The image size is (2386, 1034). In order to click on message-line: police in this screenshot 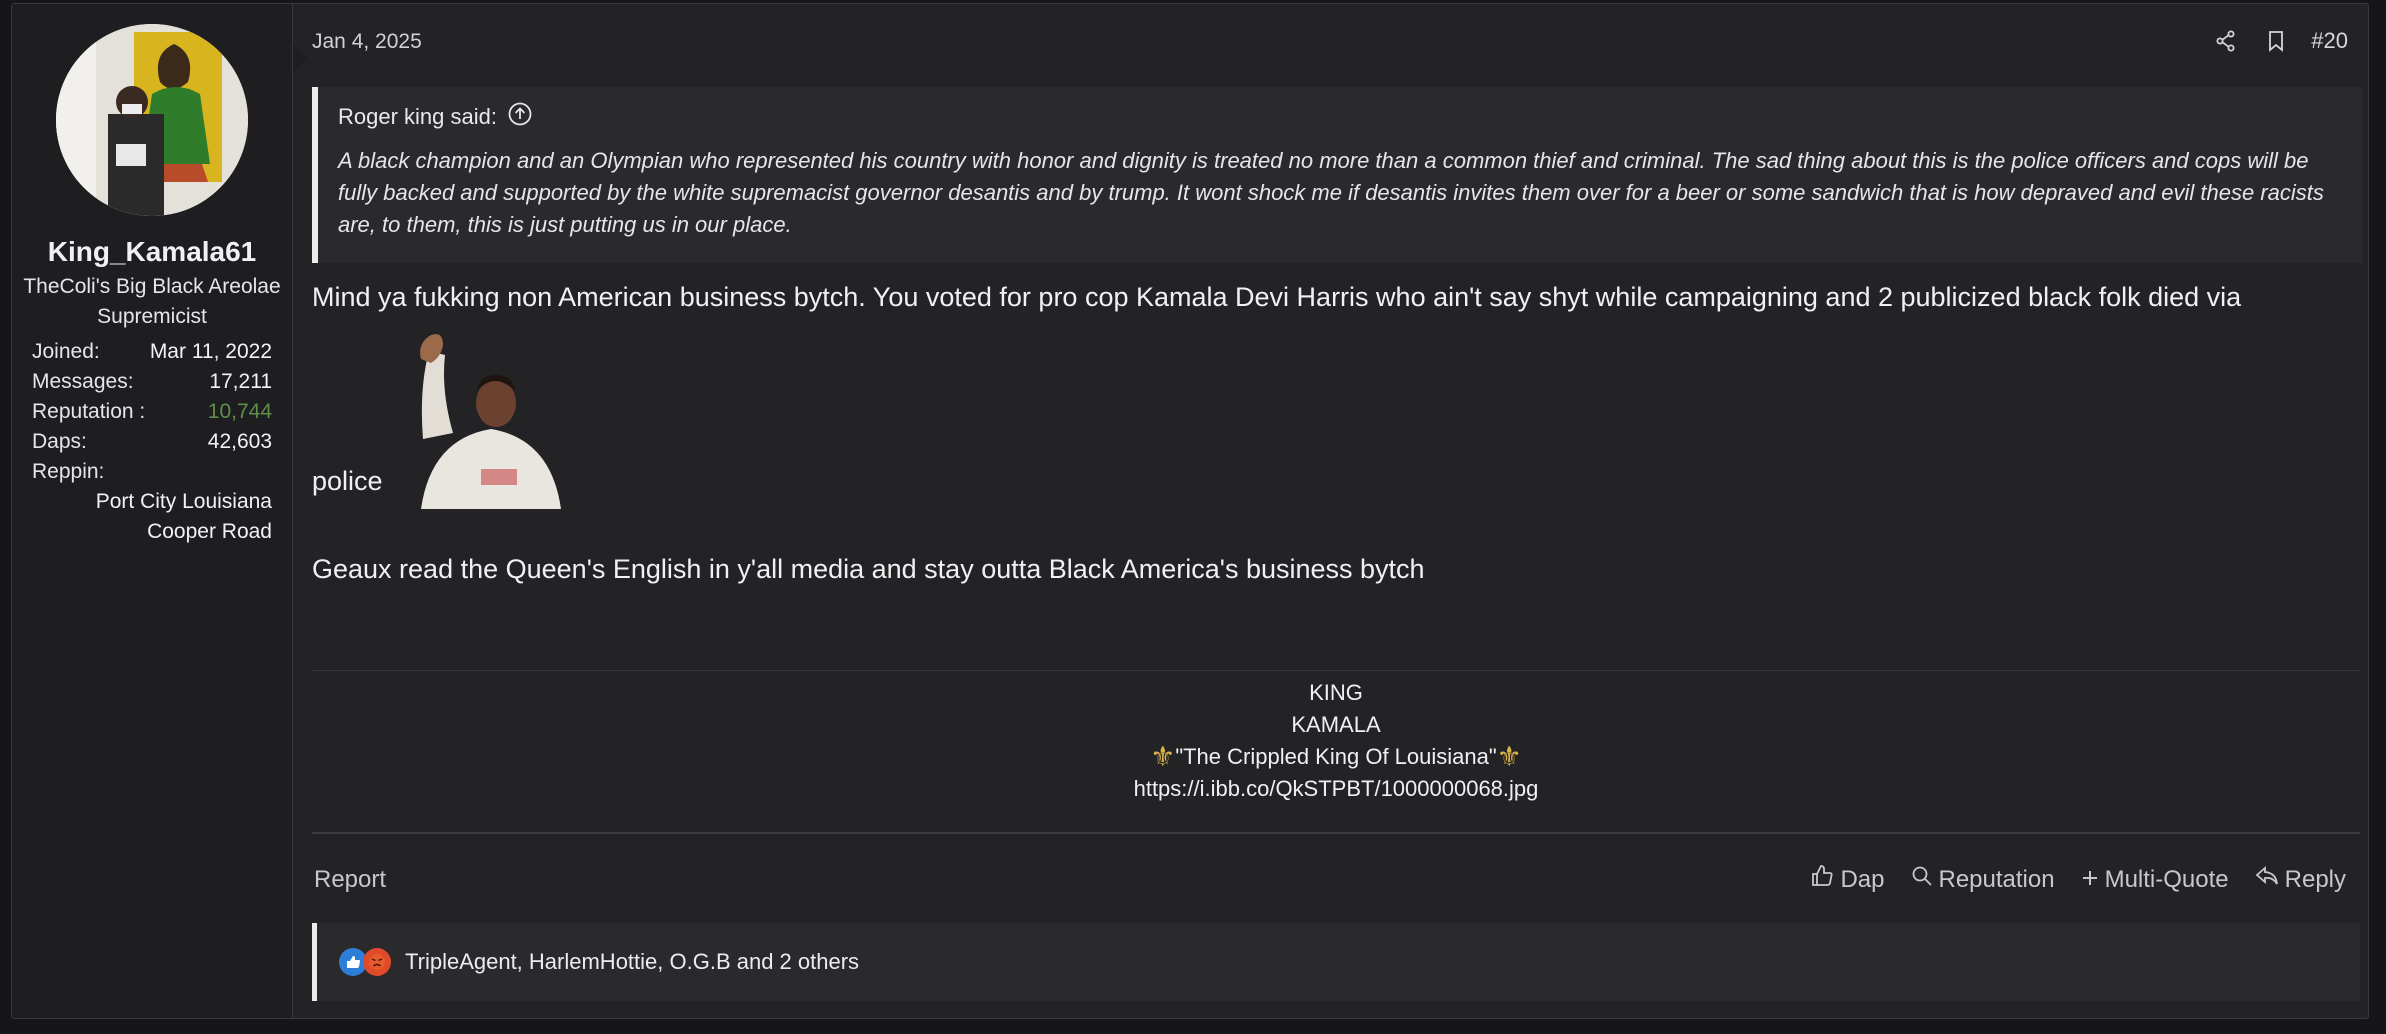, I will do `click(446, 414)`.